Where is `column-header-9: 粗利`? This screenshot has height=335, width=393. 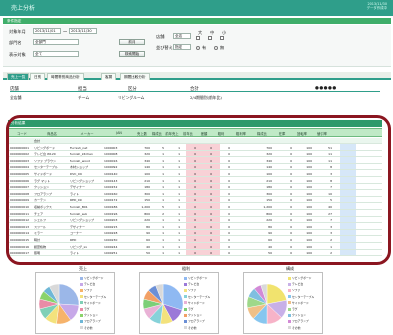 column-header-9: 粗利 is located at coordinates (221, 133).